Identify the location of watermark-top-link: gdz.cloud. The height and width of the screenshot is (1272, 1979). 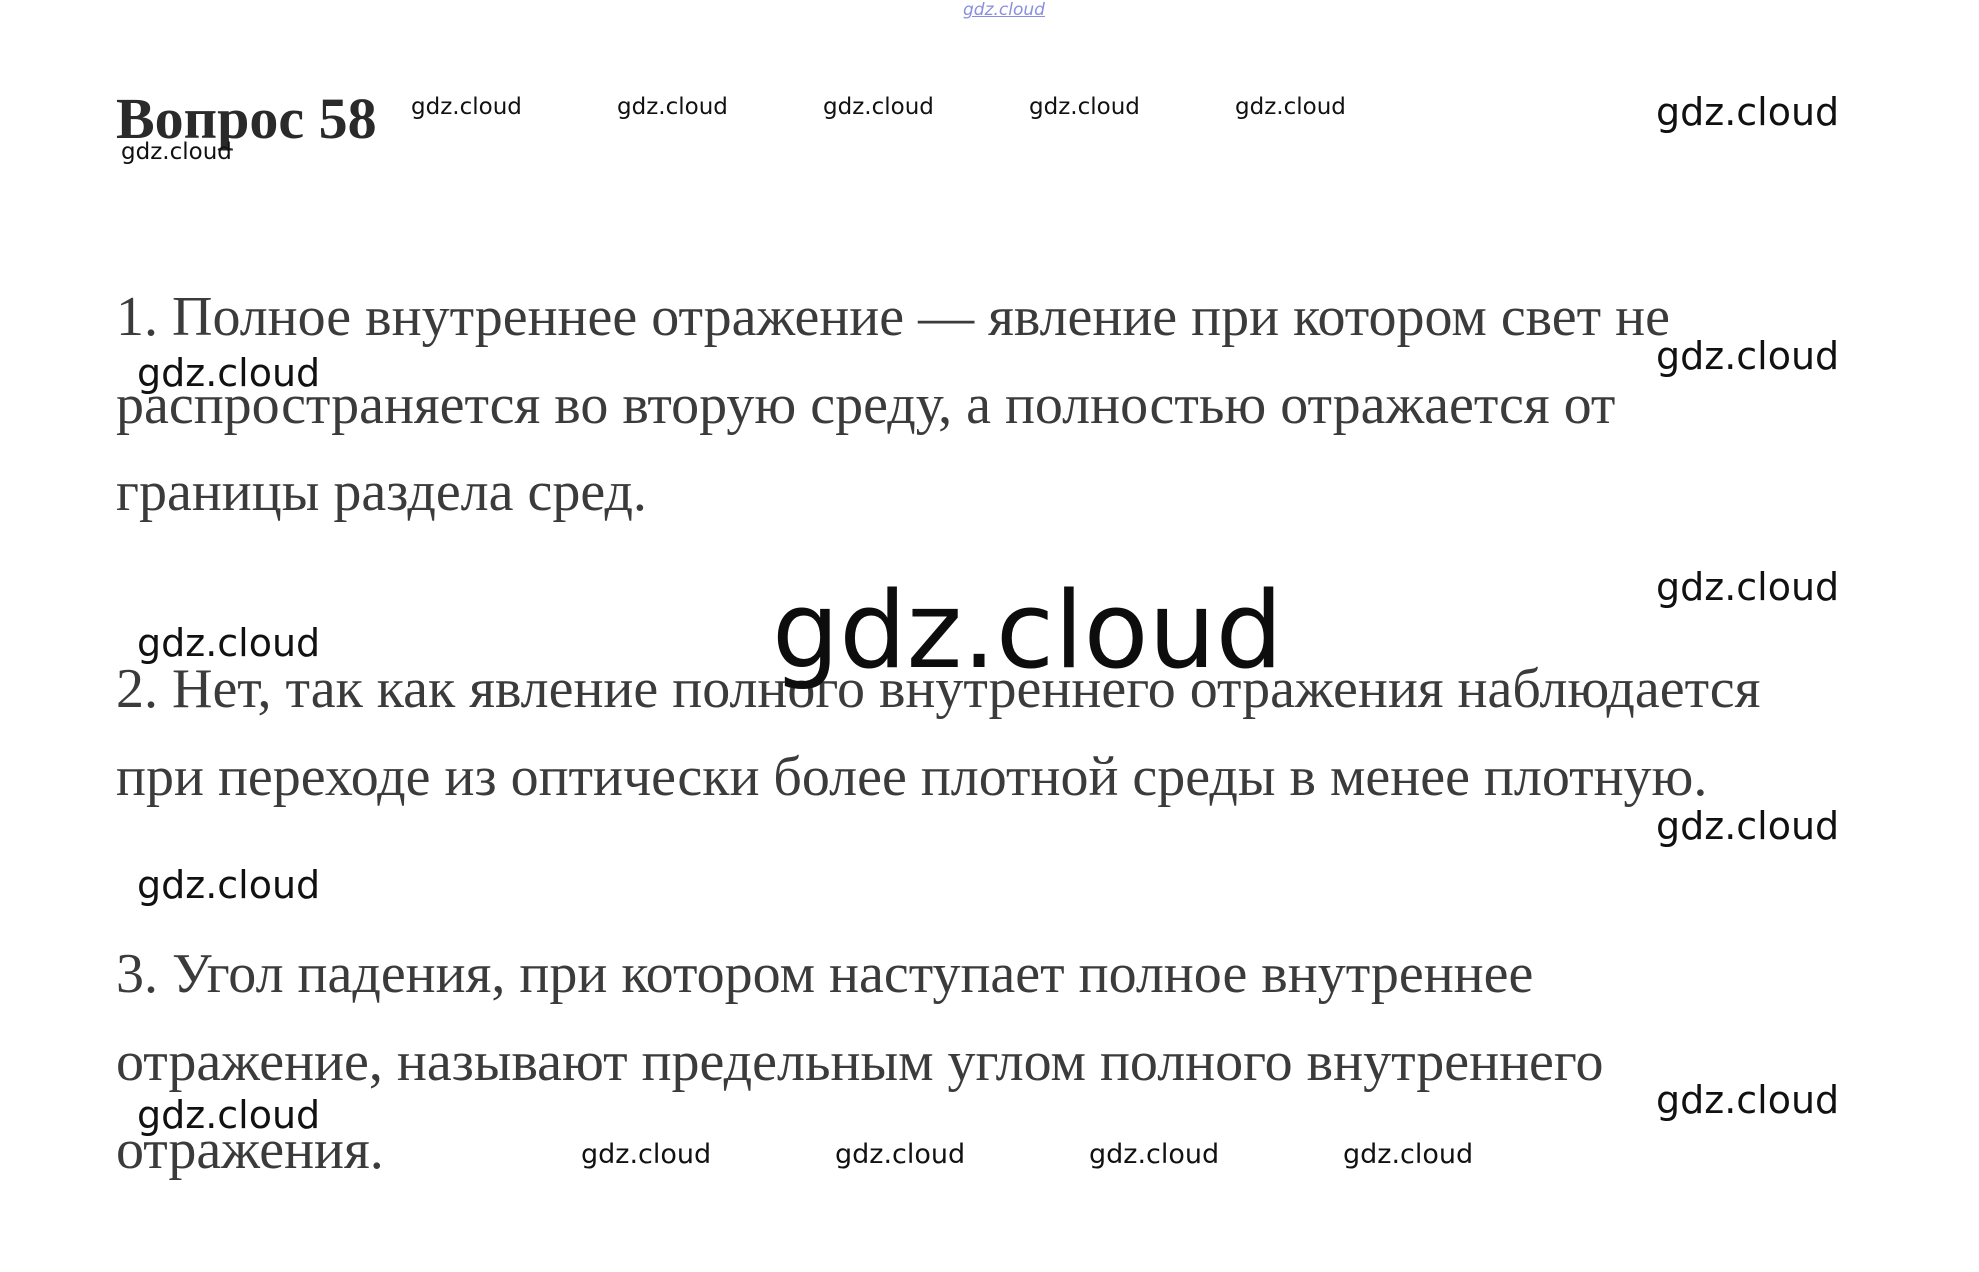
(1004, 10).